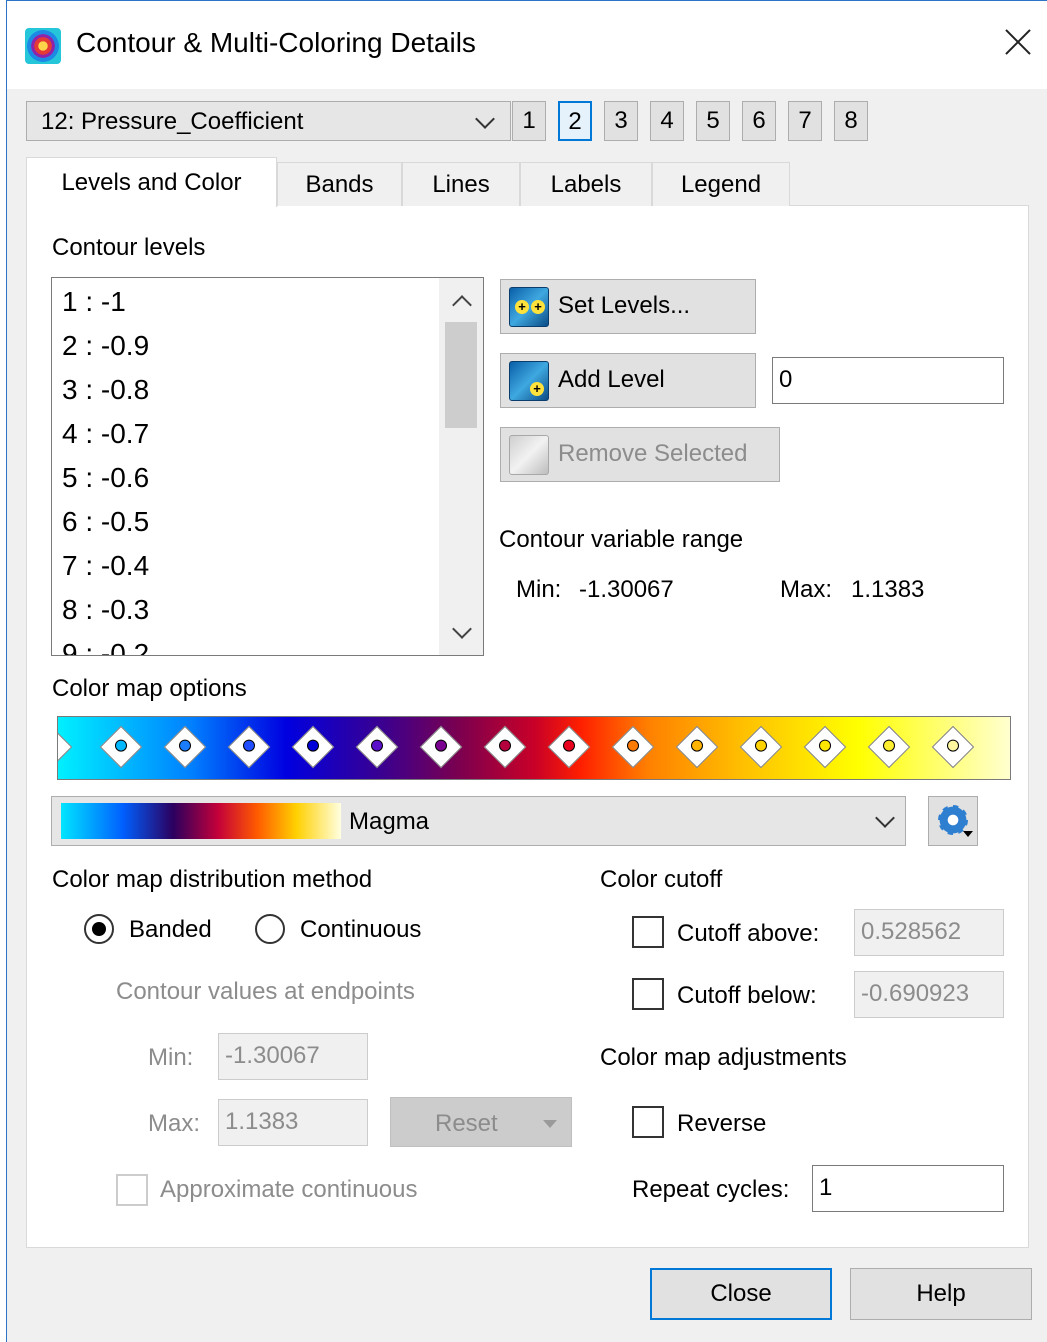 Image resolution: width=1047 pixels, height=1342 pixels. What do you see at coordinates (648, 994) in the screenshot?
I see `cutoff-below-checkbox` at bounding box center [648, 994].